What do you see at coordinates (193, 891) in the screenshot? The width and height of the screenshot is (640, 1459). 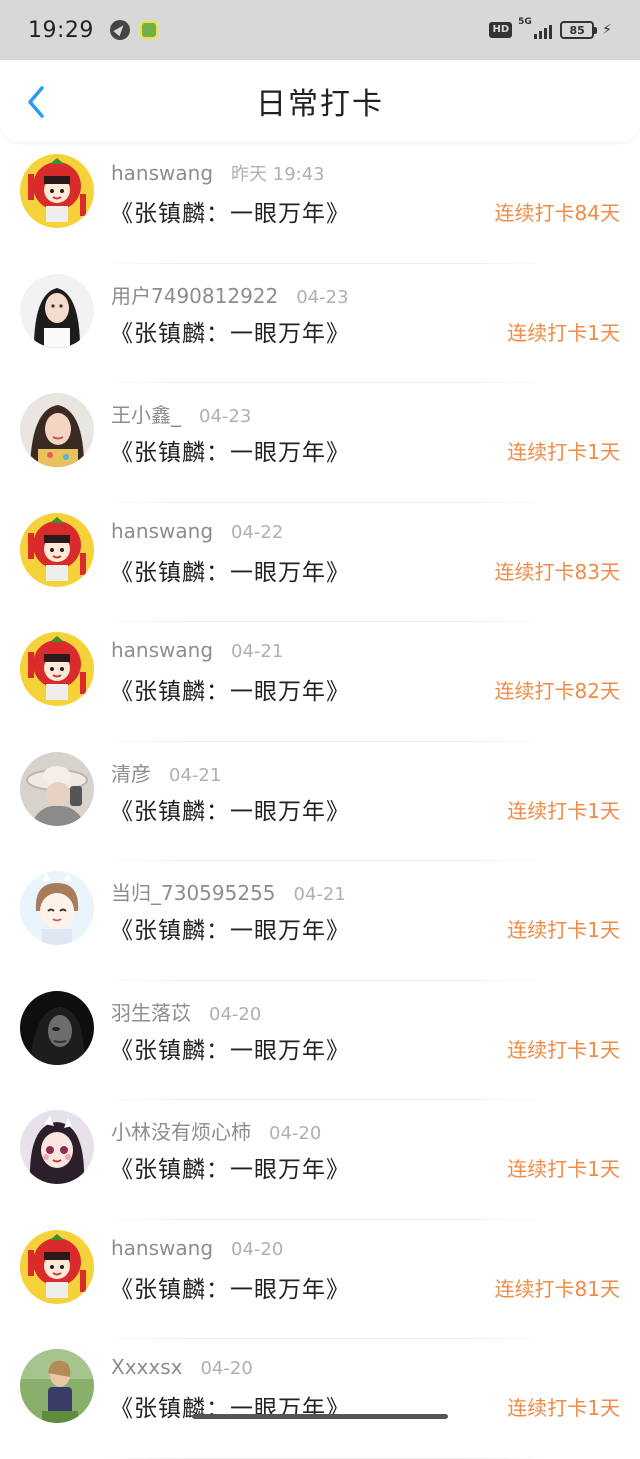 I see `username: 当归_730595255` at bounding box center [193, 891].